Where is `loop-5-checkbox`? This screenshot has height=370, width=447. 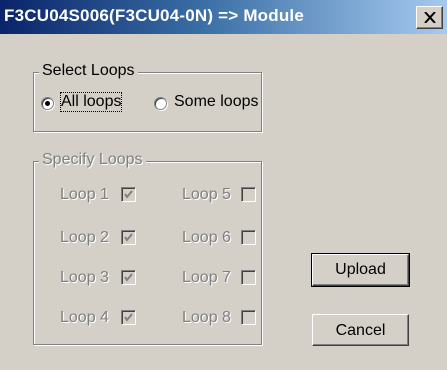 loop-5-checkbox is located at coordinates (248, 194).